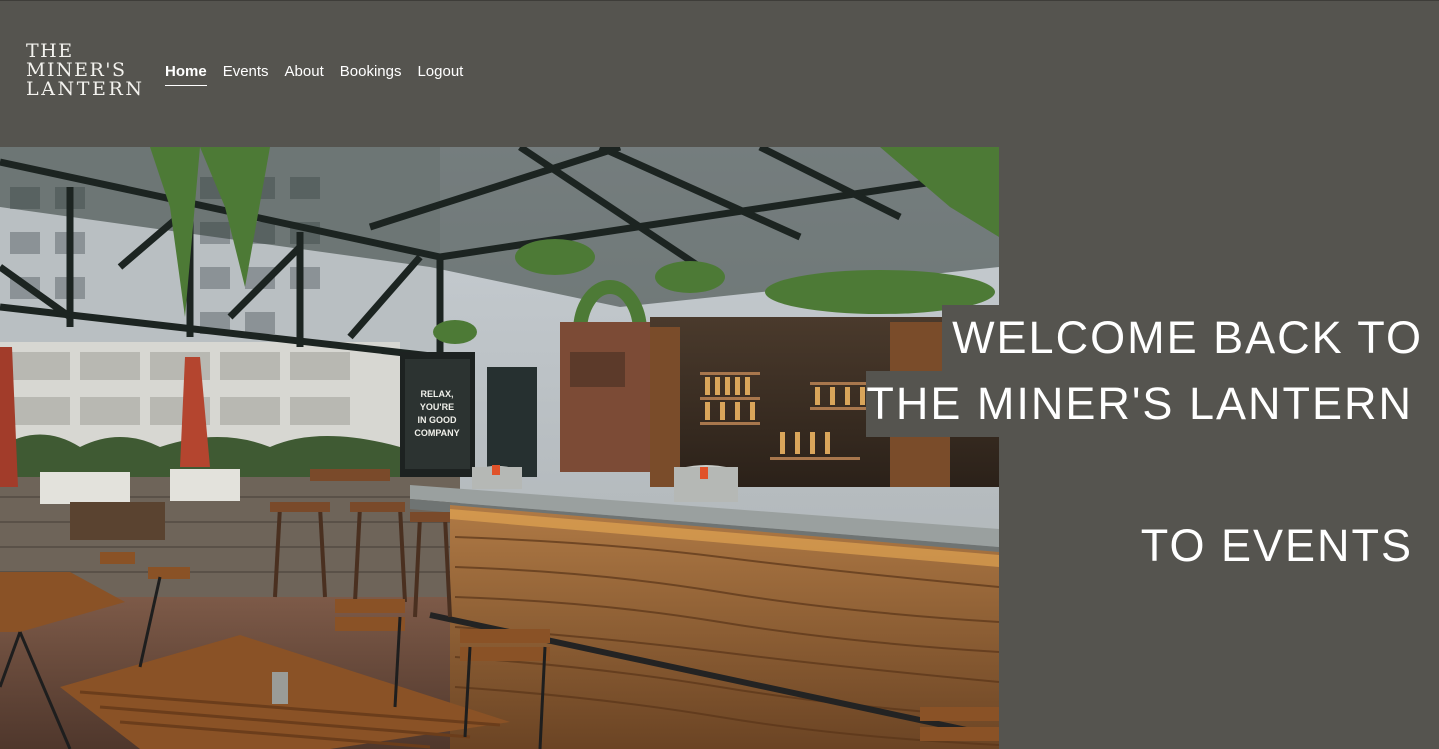 The height and width of the screenshot is (749, 1439). I want to click on main-nav: Home Events About Bookings Logout, so click(314, 75).